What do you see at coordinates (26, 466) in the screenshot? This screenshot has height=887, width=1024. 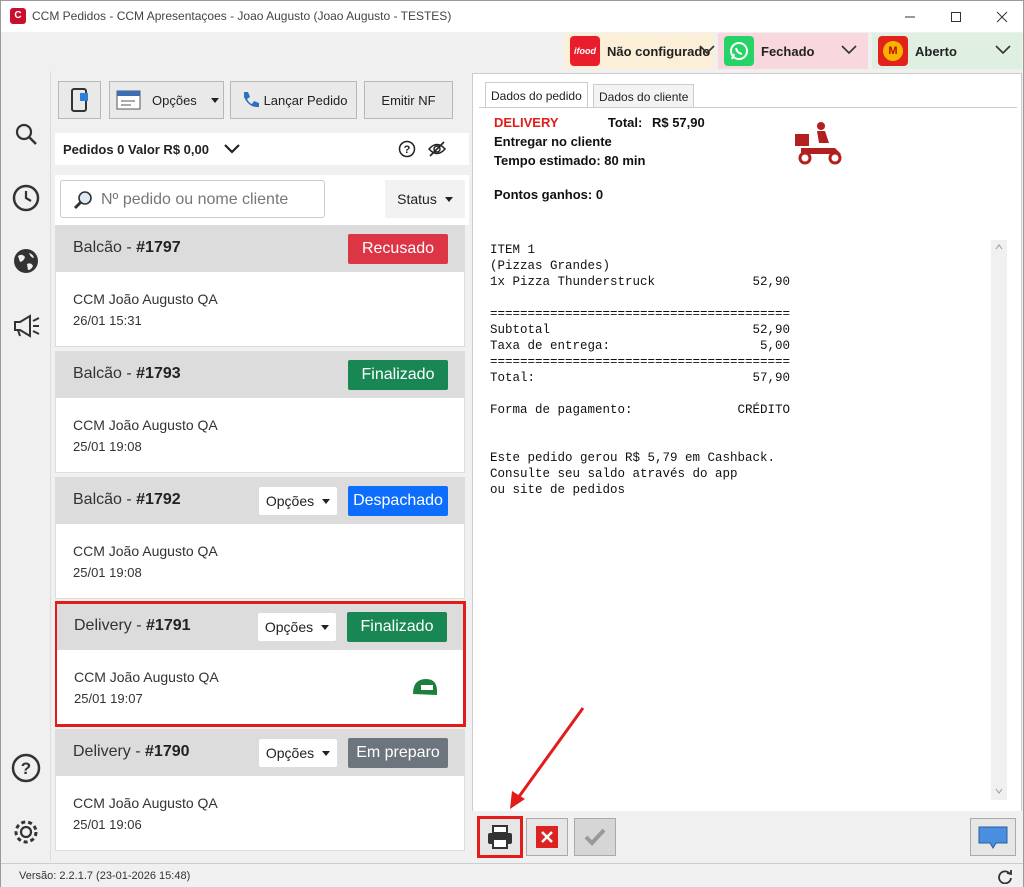 I see `sidebar: ?` at bounding box center [26, 466].